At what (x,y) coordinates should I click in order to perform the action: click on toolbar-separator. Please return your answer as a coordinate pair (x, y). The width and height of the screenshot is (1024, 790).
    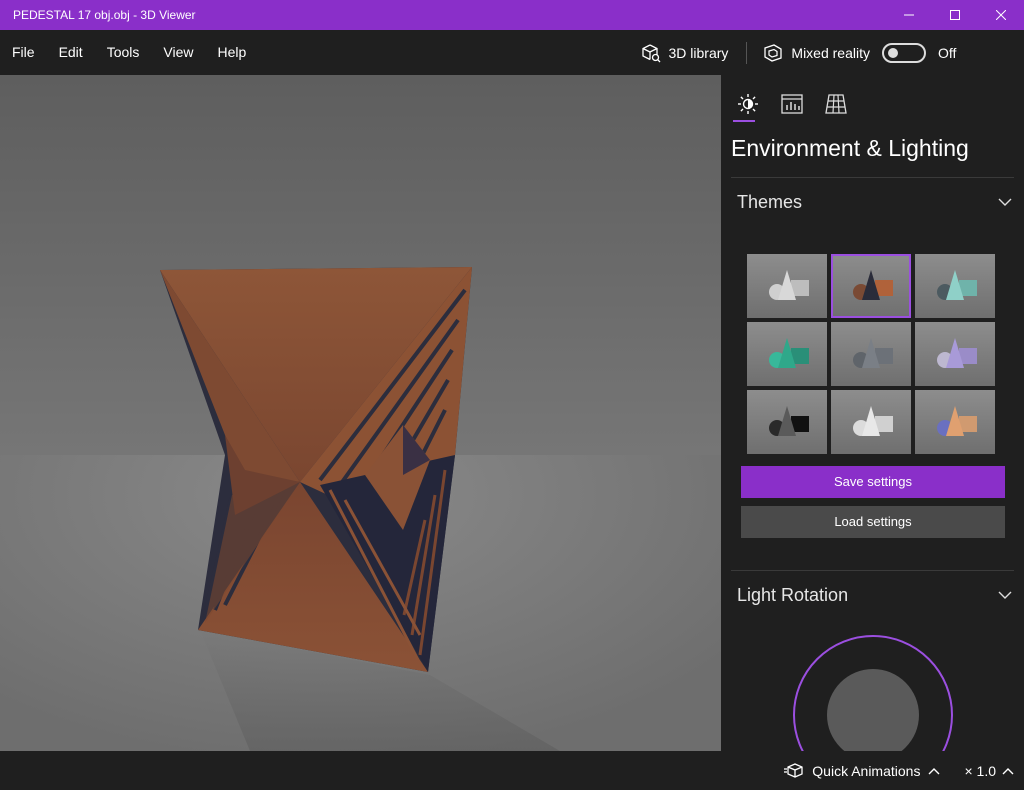
    Looking at the image, I should click on (747, 52).